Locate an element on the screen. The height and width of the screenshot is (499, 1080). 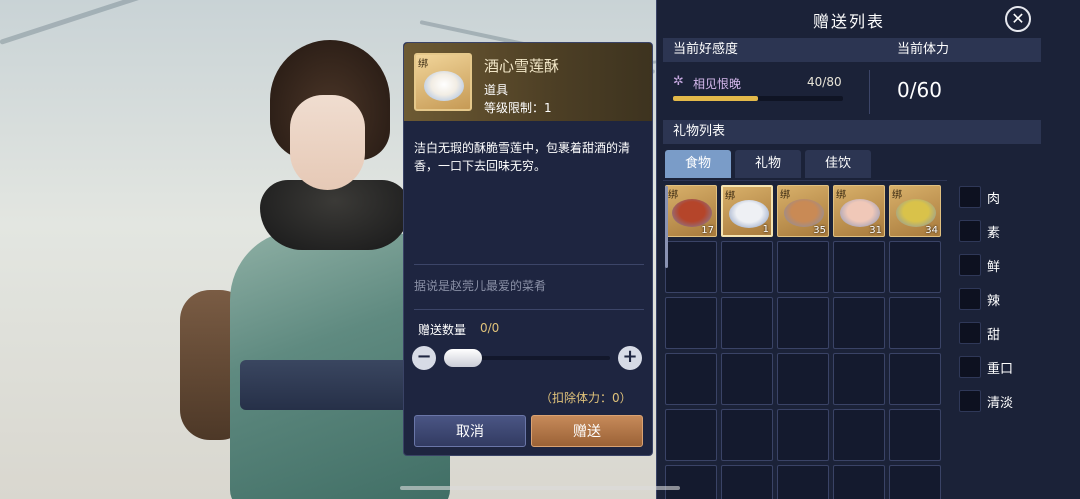
close-icon: ✕ is located at coordinates (1018, 19).